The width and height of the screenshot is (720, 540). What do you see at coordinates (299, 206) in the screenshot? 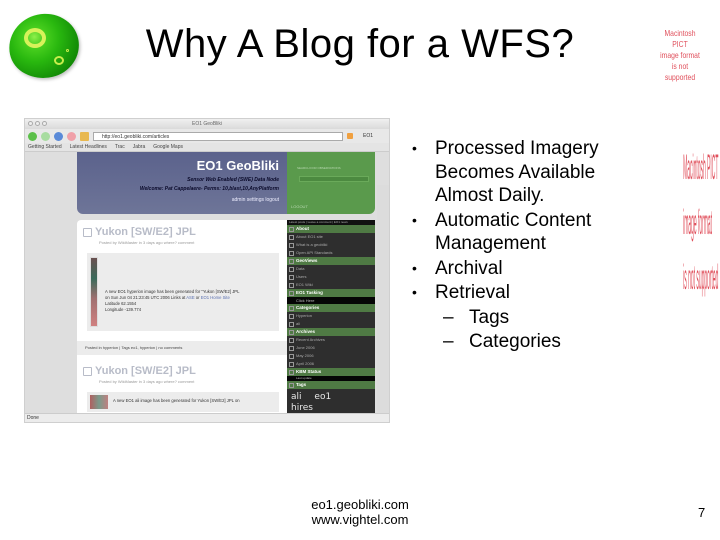
I see `logout-label: LOGOUT` at bounding box center [299, 206].